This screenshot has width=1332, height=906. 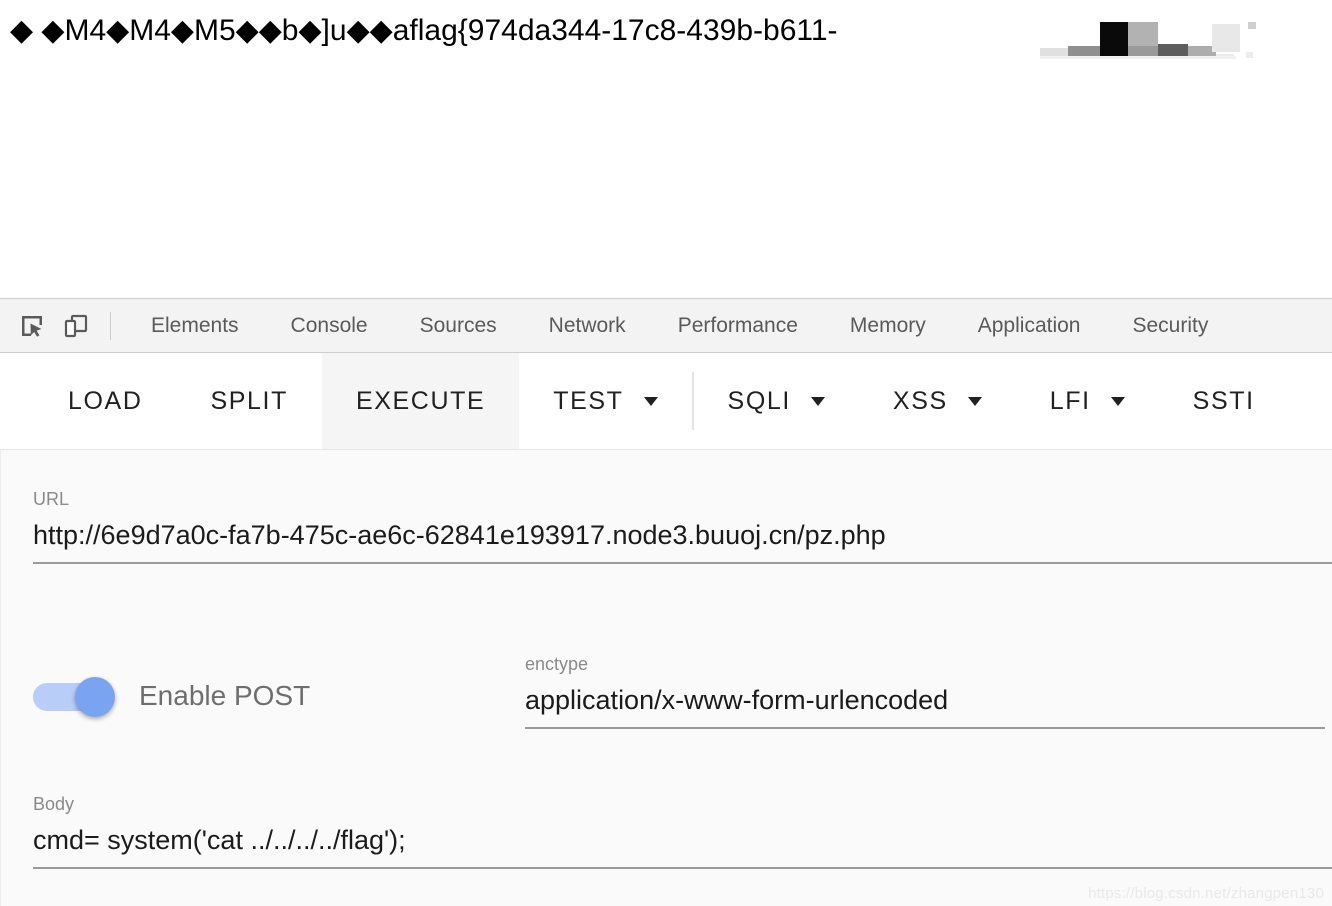 What do you see at coordinates (588, 400) in the screenshot?
I see `test-menu-label: TEST` at bounding box center [588, 400].